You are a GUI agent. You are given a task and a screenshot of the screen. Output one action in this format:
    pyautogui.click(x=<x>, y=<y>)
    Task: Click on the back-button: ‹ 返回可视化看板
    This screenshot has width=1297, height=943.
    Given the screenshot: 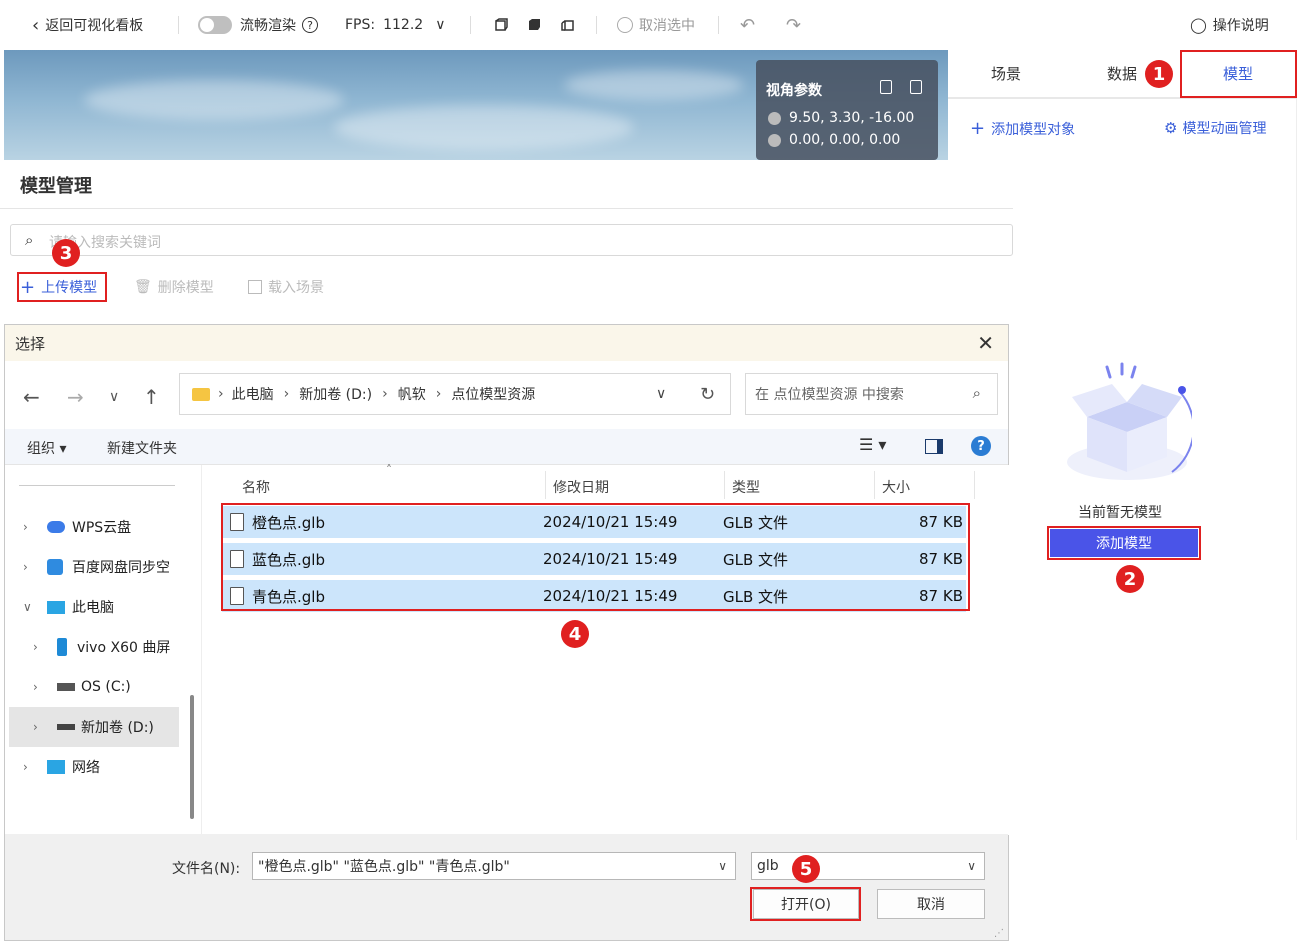 What is the action you would take?
    pyautogui.click(x=87, y=25)
    